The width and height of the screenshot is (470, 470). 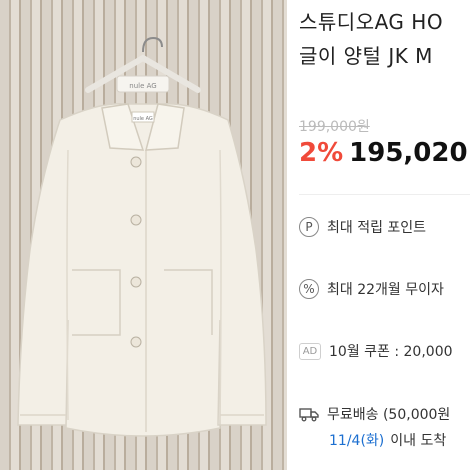 I want to click on ad-badge: AD, so click(x=310, y=351).